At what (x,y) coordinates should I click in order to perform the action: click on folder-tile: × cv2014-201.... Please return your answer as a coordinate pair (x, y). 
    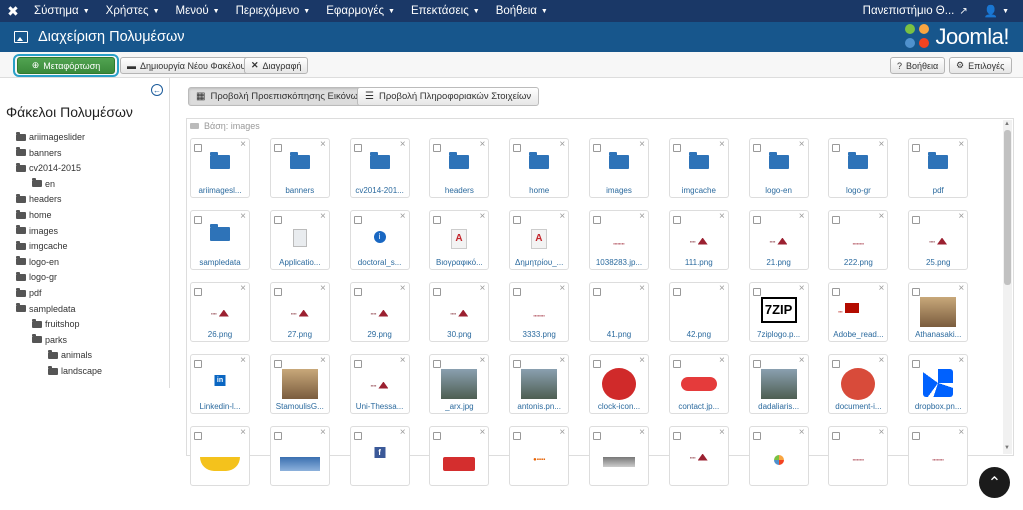
    Looking at the image, I should click on (379, 168).